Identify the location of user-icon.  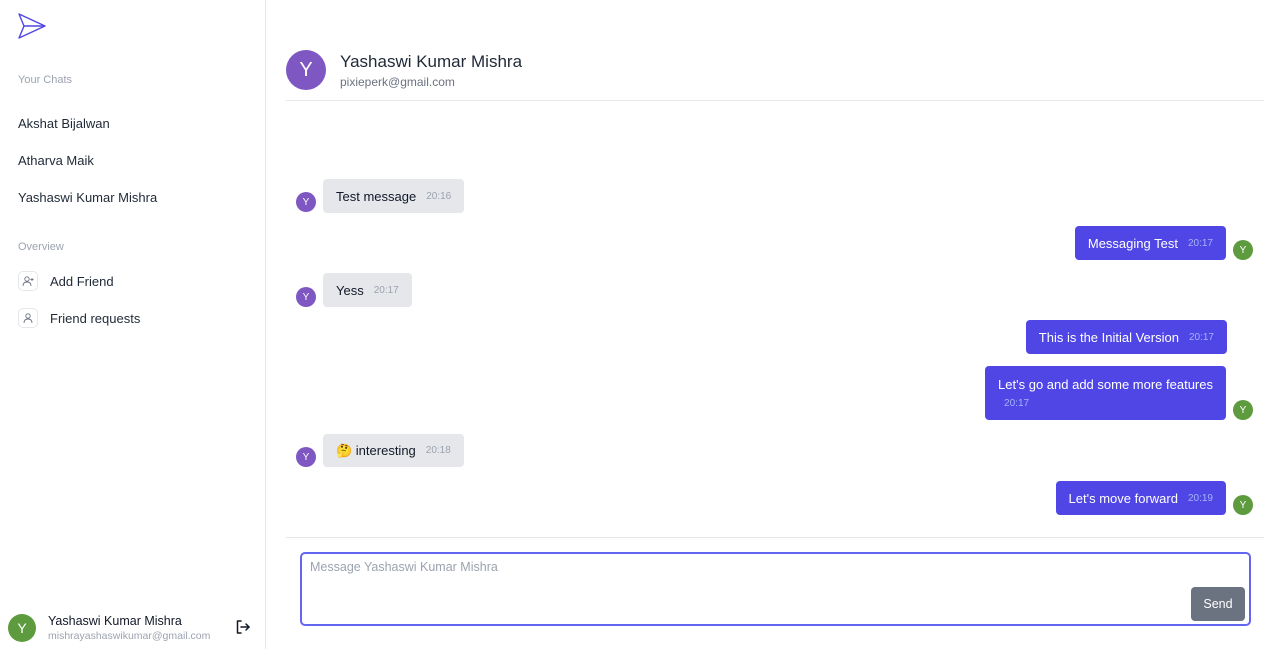
(28, 318).